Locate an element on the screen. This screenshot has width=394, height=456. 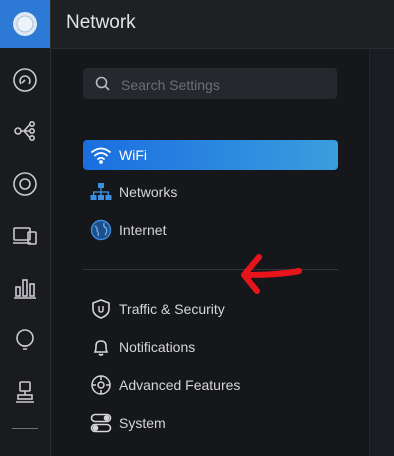
devices-icon is located at coordinates (25, 184).